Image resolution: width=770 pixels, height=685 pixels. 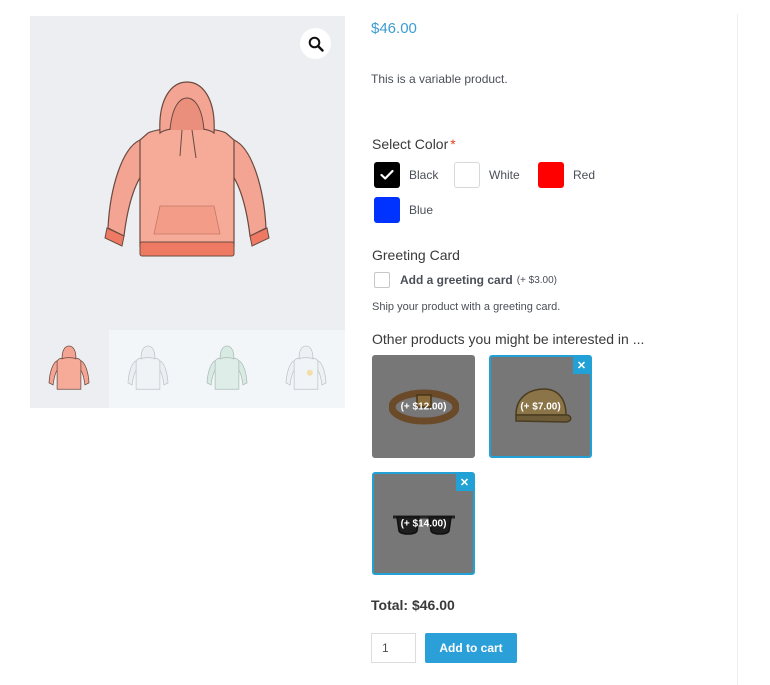 I want to click on color-swatch-row-1: Black White Red, so click(x=484, y=175).